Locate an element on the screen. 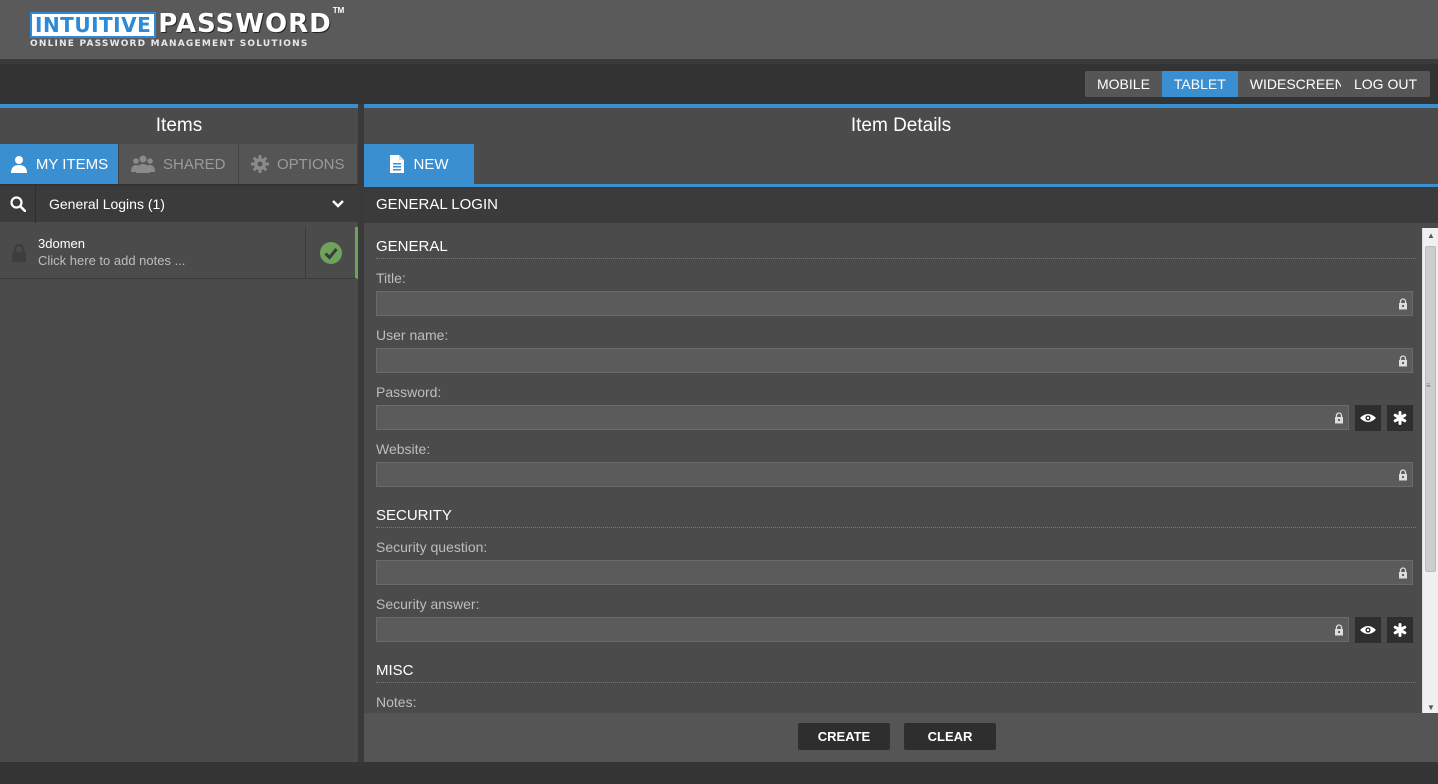 This screenshot has height=784, width=1438. website-input is located at coordinates (894, 474).